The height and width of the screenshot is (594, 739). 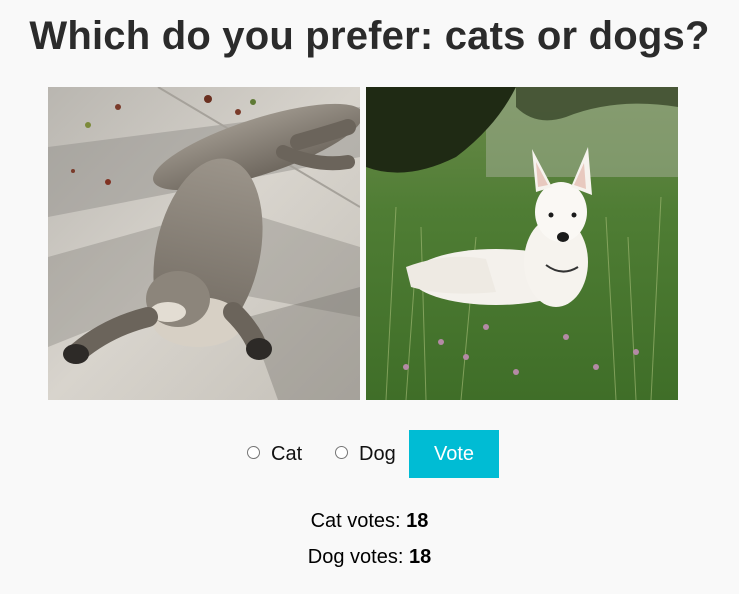 What do you see at coordinates (377, 454) in the screenshot?
I see `dog-option-label: Dog` at bounding box center [377, 454].